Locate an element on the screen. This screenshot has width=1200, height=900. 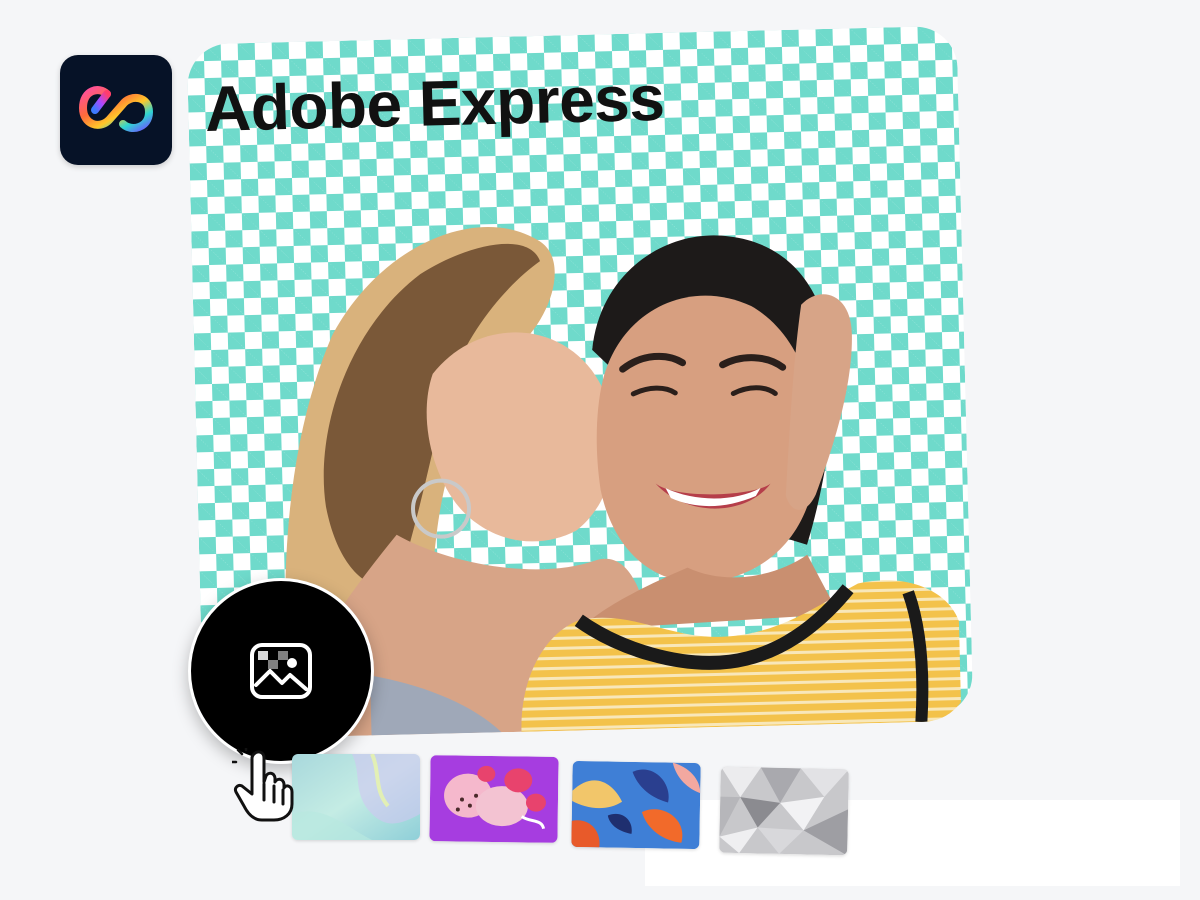
hand-pointer-icon is located at coordinates (262, 783).